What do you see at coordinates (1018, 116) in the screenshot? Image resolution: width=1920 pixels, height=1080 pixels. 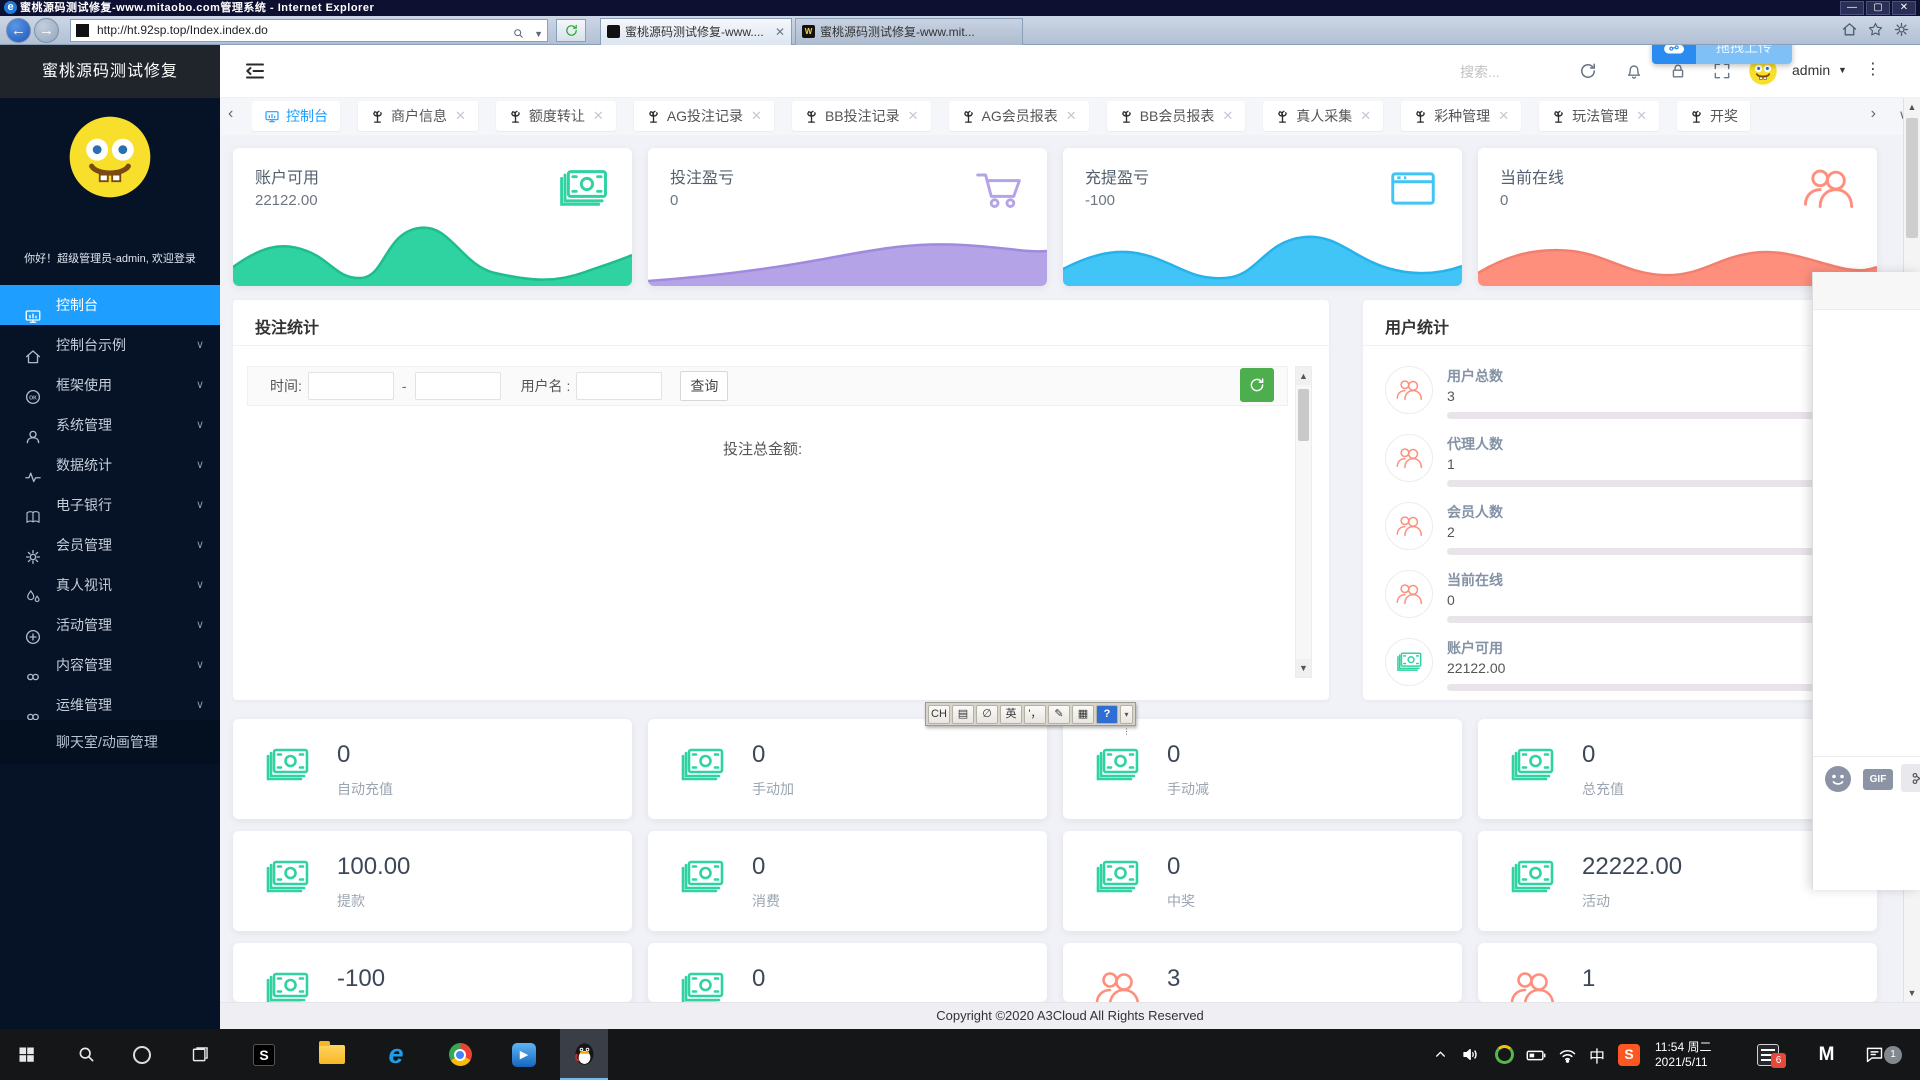 I see `tab-ag-member-report: AG会员报表 ✕` at bounding box center [1018, 116].